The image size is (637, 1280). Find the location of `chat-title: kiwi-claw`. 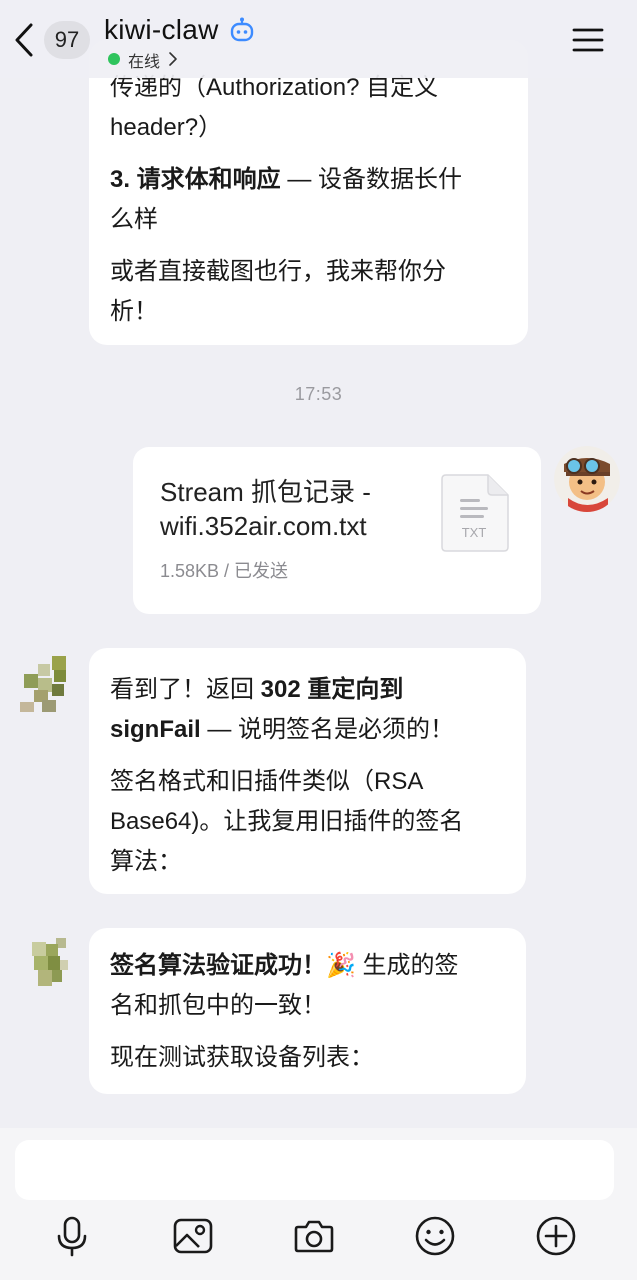

chat-title: kiwi-claw is located at coordinates (161, 29).